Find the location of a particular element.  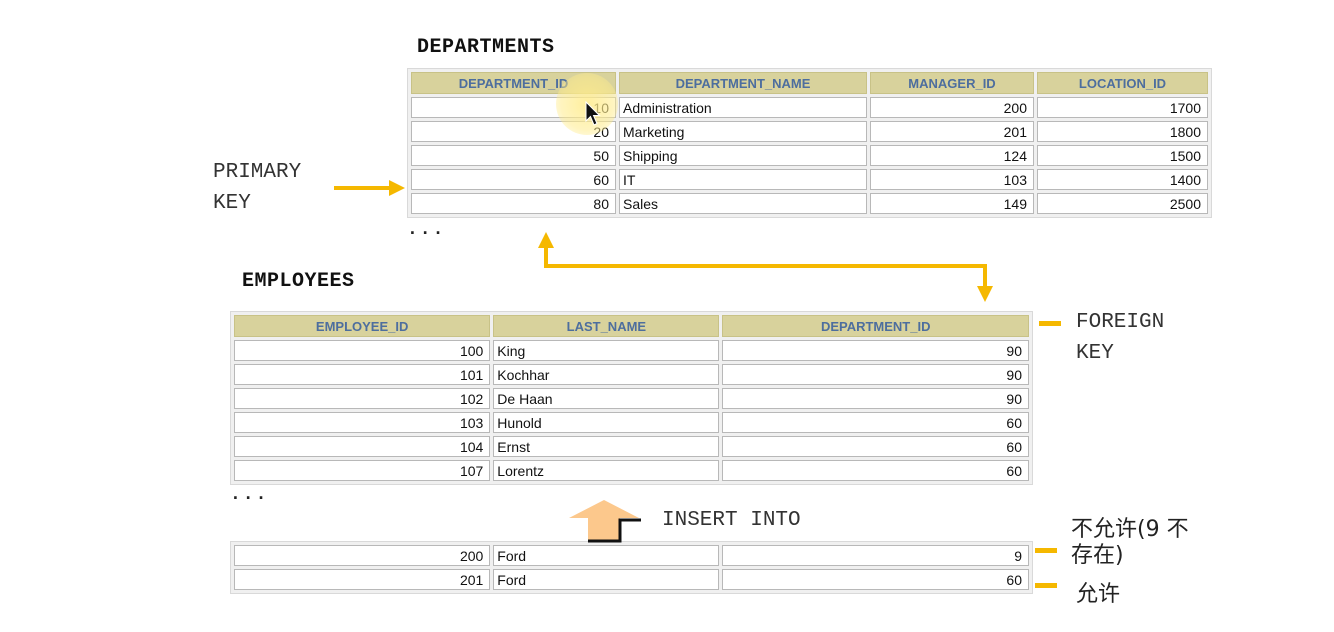

allowed-label: 允许 is located at coordinates (1098, 594).